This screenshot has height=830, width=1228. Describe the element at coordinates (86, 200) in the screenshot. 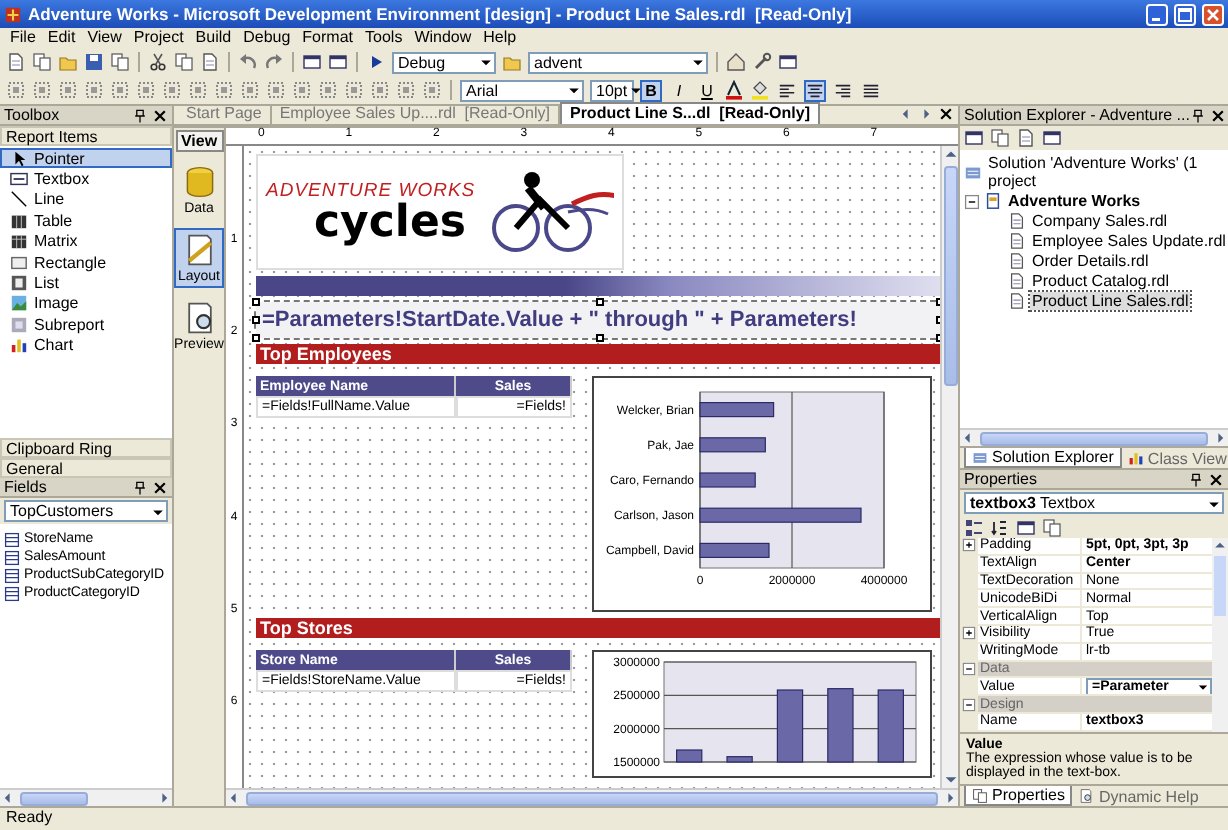

I see `toolbox-item: Line` at that location.